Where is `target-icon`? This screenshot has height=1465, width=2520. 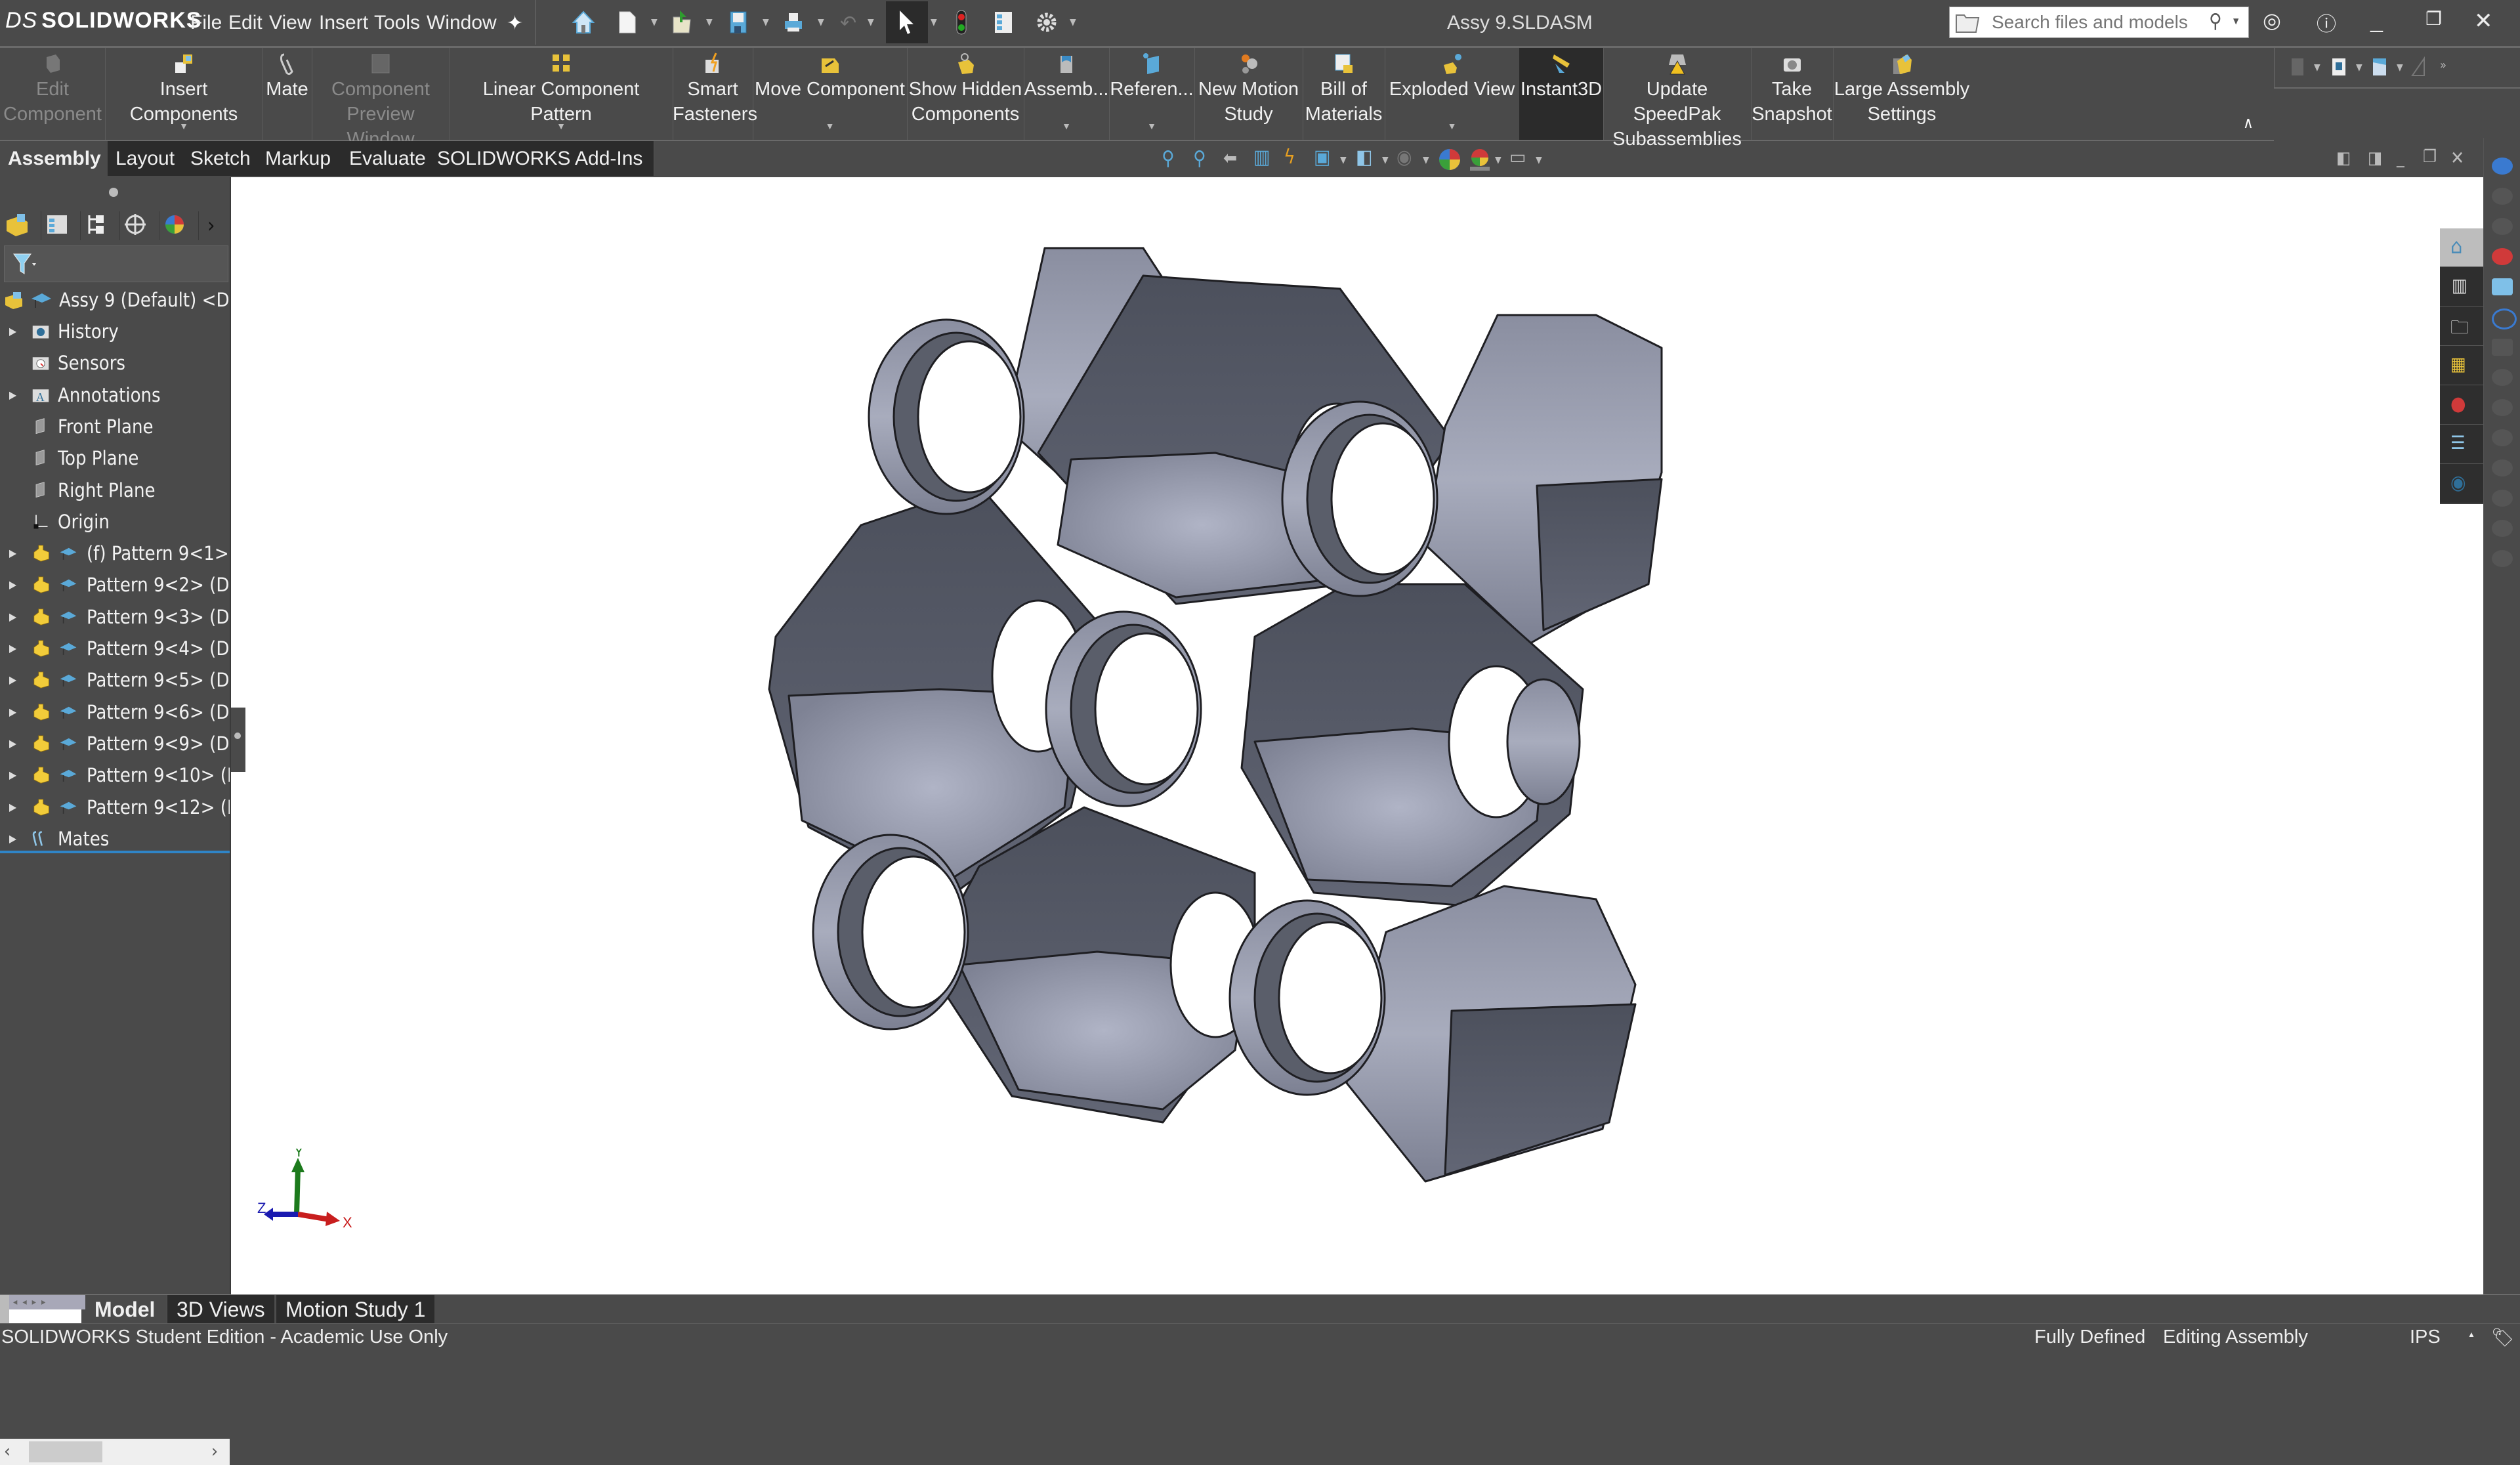 target-icon is located at coordinates (2504, 318).